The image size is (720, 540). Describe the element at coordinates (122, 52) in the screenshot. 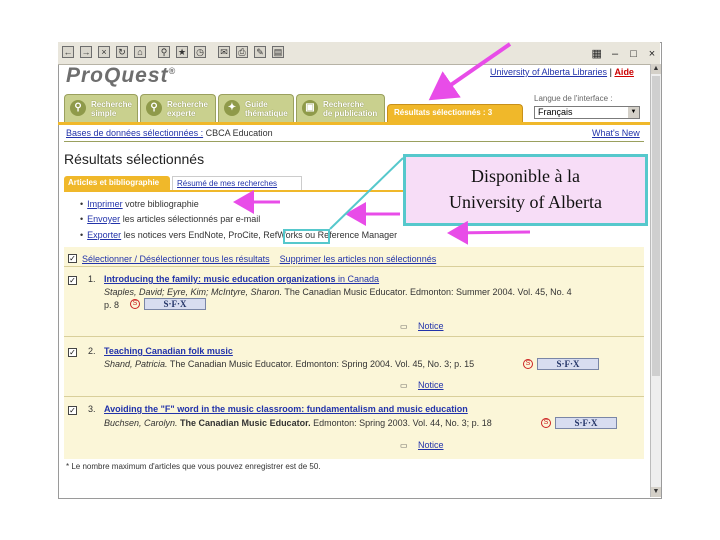

I see `refresh-icon: ↻` at that location.